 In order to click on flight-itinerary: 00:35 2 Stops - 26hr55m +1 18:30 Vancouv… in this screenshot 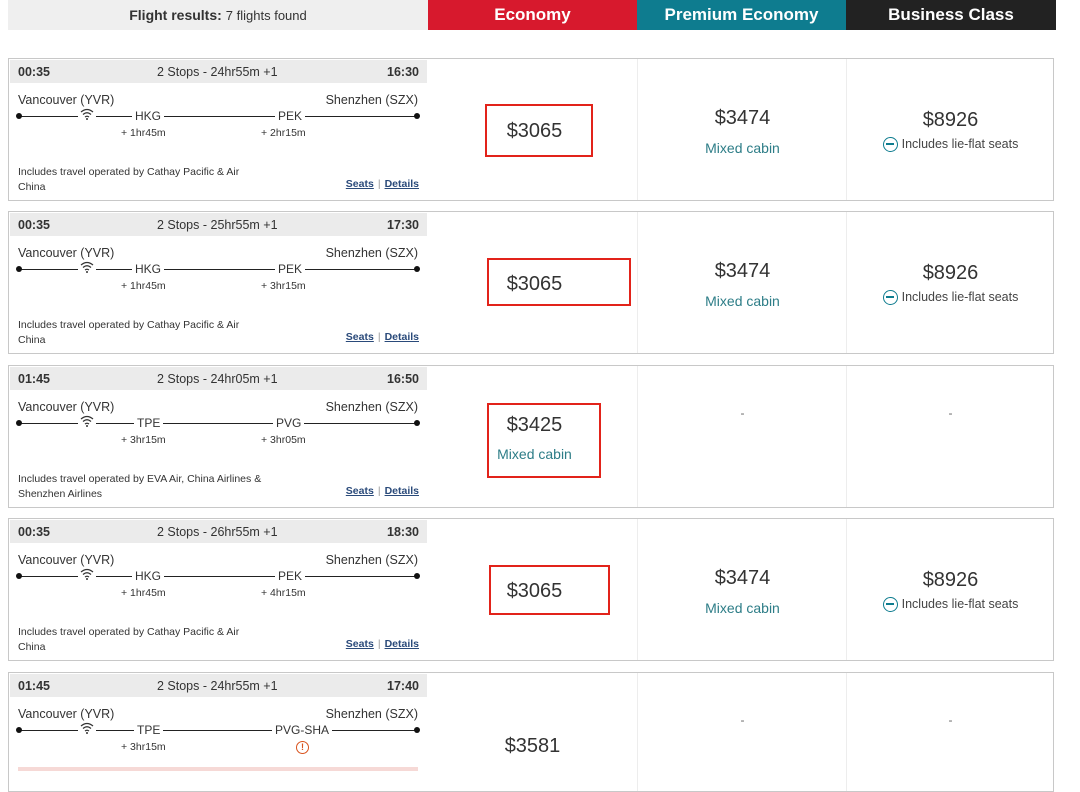, I will do `click(218, 589)`.